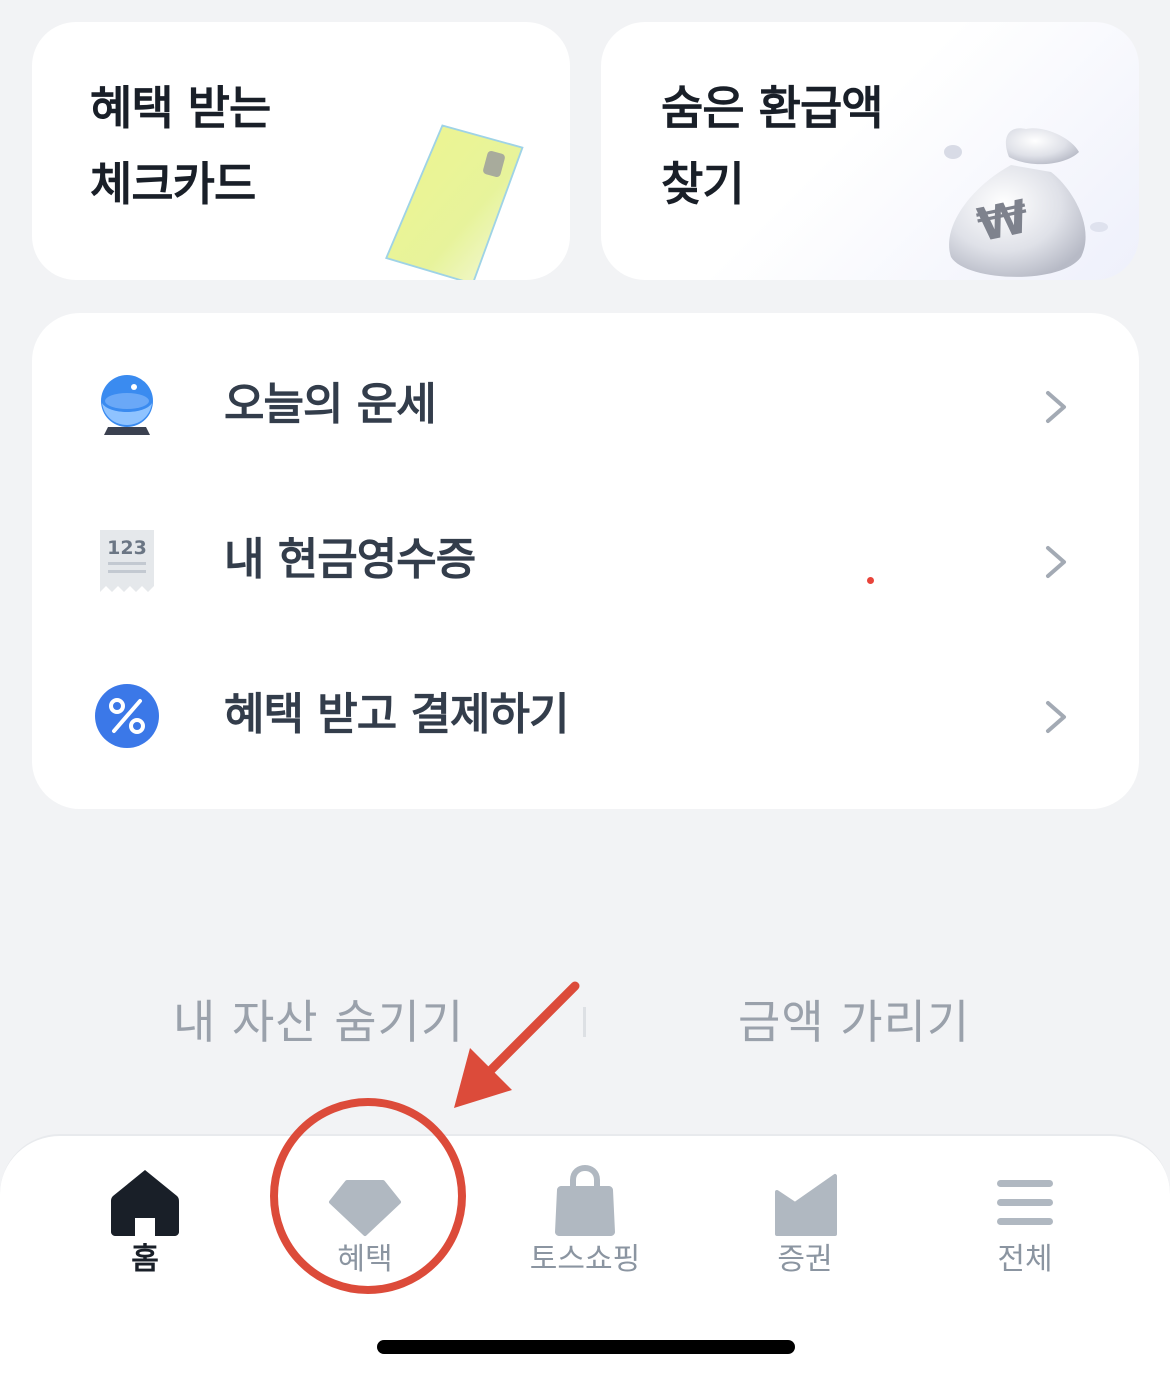  Describe the element at coordinates (1025, 1259) in the screenshot. I see `tab-label: 전체` at that location.